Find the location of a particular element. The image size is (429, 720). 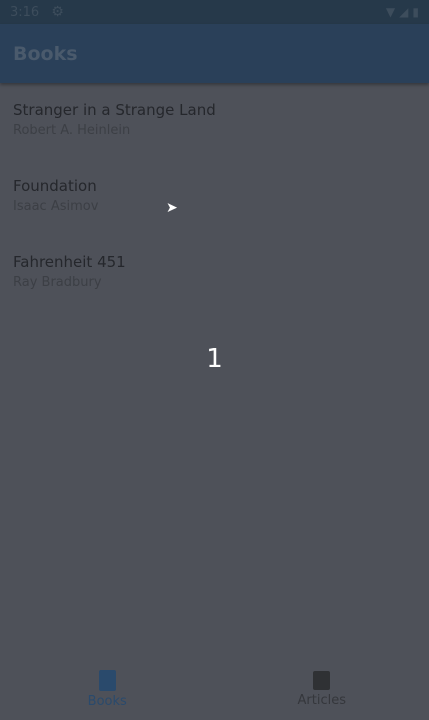

article-icon is located at coordinates (322, 680).